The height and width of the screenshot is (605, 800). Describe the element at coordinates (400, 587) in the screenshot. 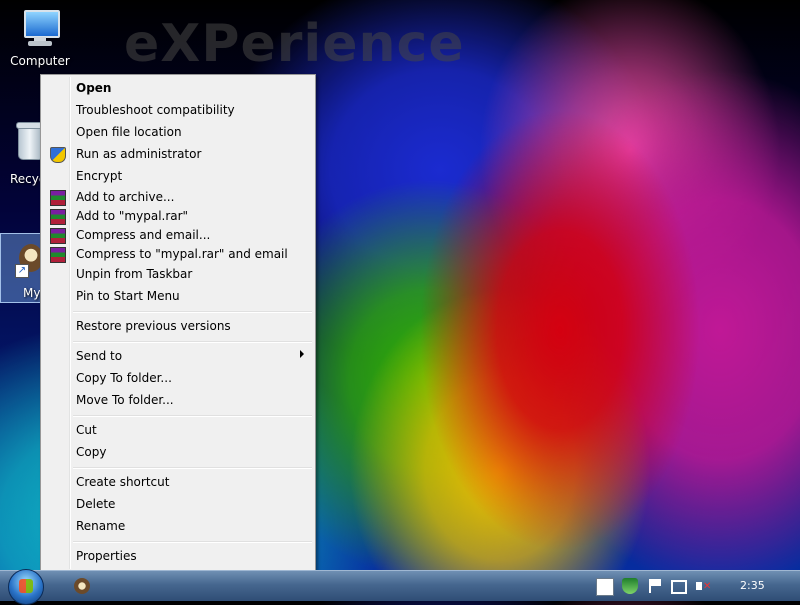

I see `taskbar: 2:35` at that location.